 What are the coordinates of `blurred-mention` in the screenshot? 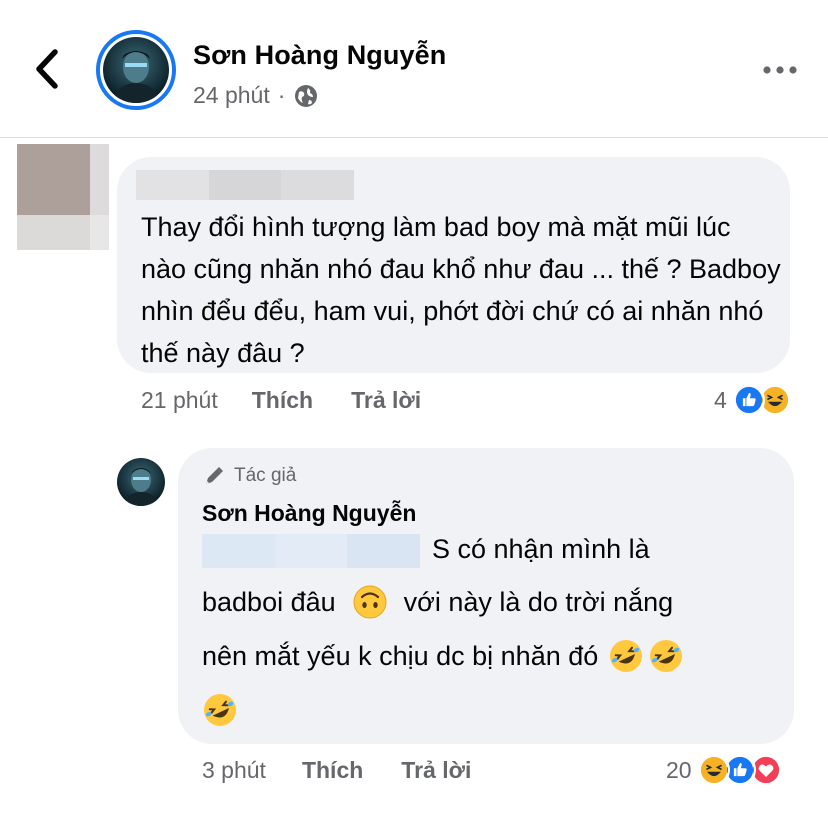 It's located at (311, 551).